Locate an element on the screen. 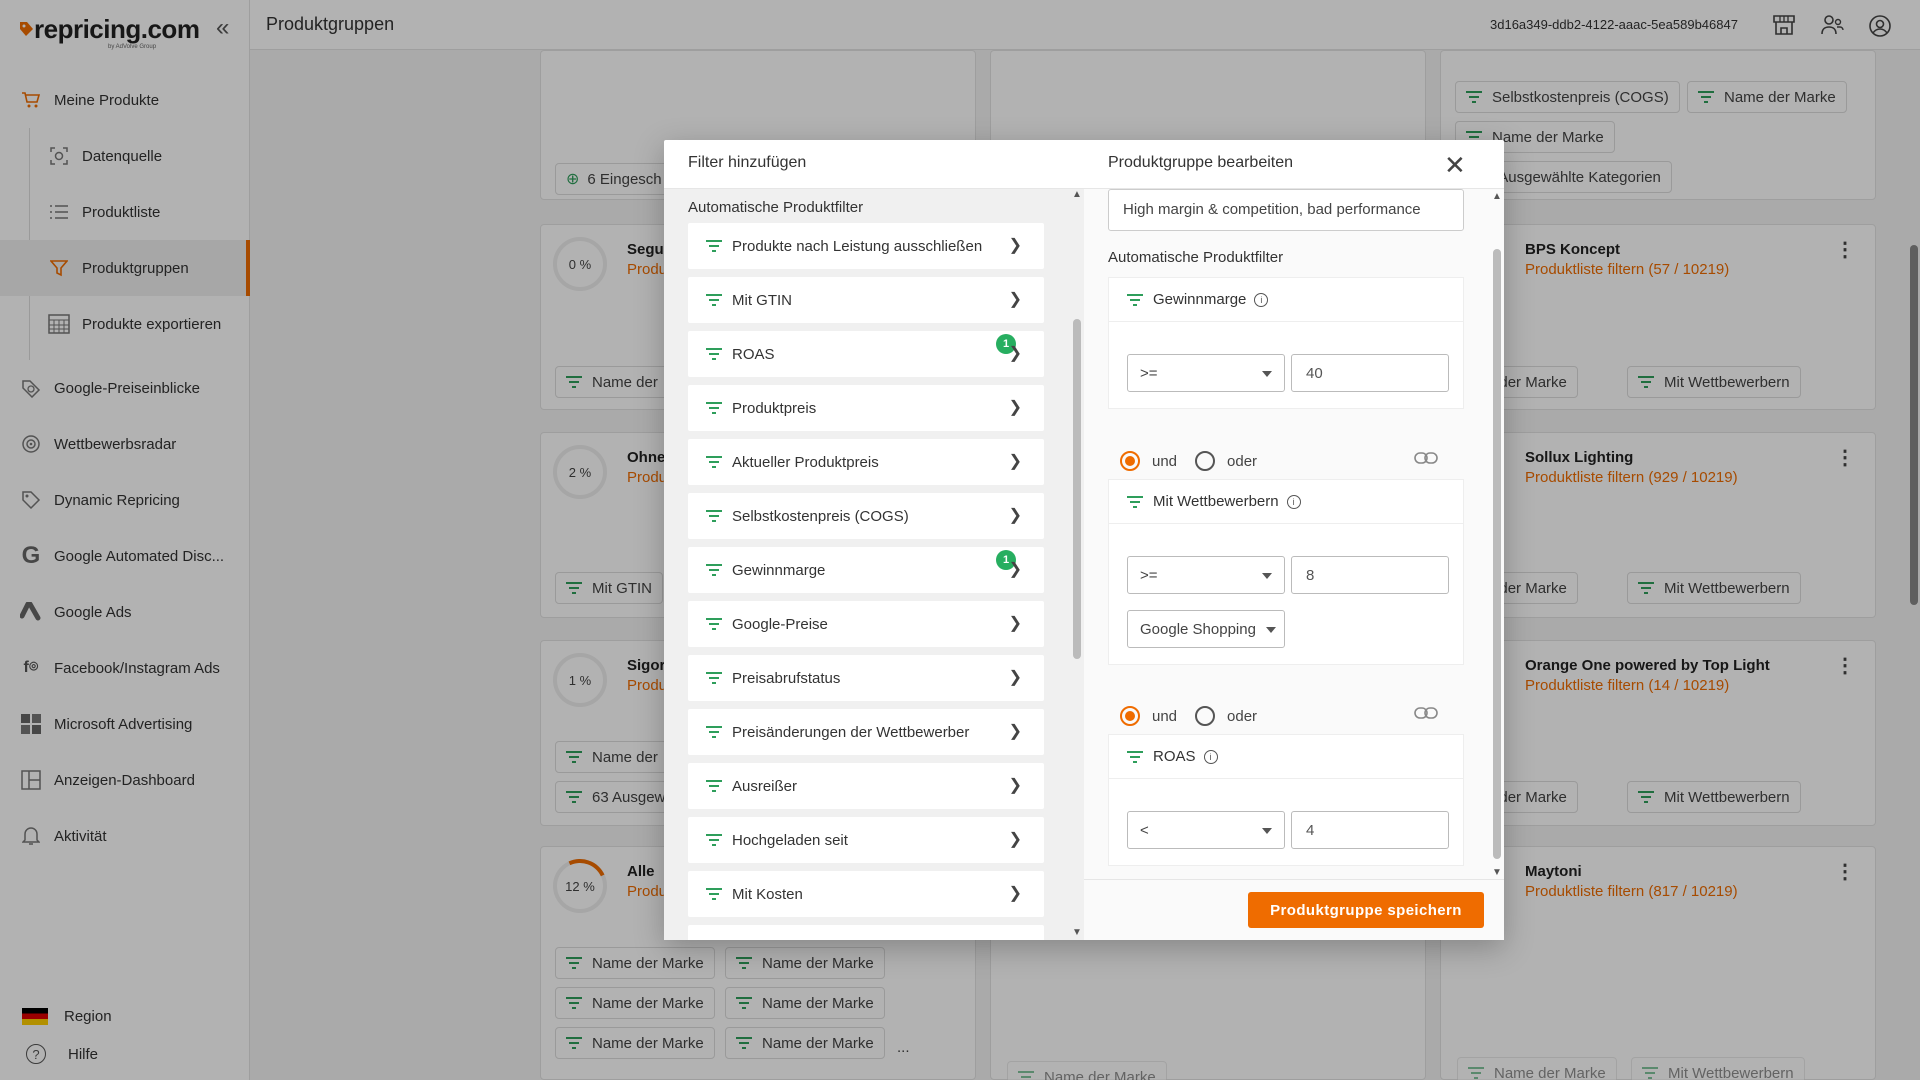 This screenshot has width=1920, height=1080. filter-block-label: Mit Wettbewerbern is located at coordinates (1216, 501).